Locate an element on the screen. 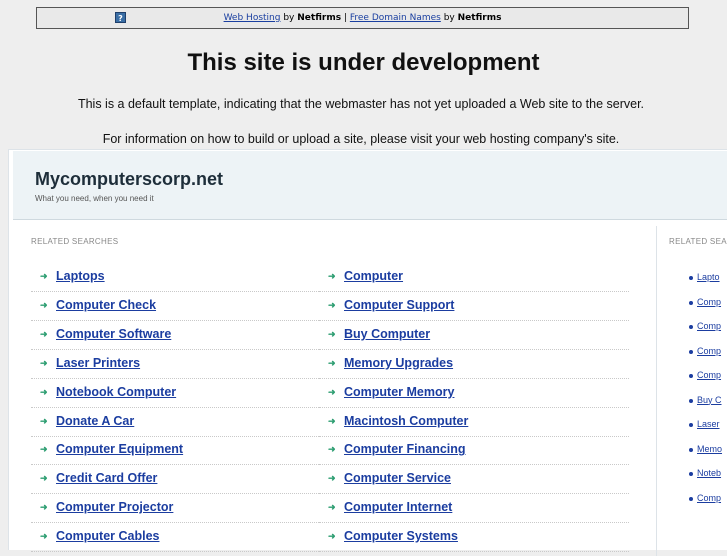 The image size is (727, 556). result-row: ➜ Computer Check is located at coordinates (175, 307).